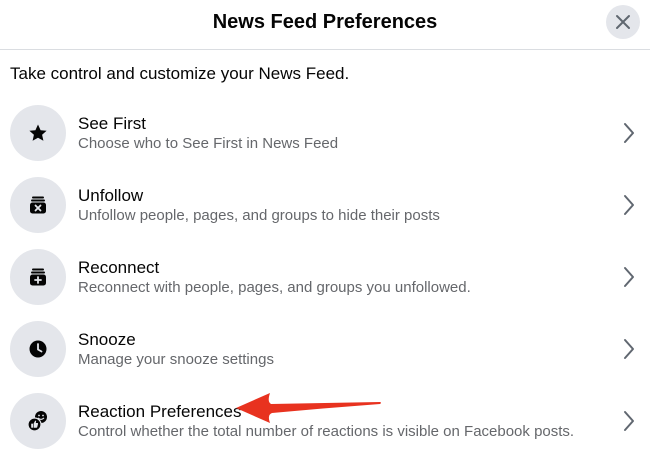 The height and width of the screenshot is (458, 650). What do you see at coordinates (160, 411) in the screenshot?
I see `reaction-preferences-title: Reaction Preferences` at bounding box center [160, 411].